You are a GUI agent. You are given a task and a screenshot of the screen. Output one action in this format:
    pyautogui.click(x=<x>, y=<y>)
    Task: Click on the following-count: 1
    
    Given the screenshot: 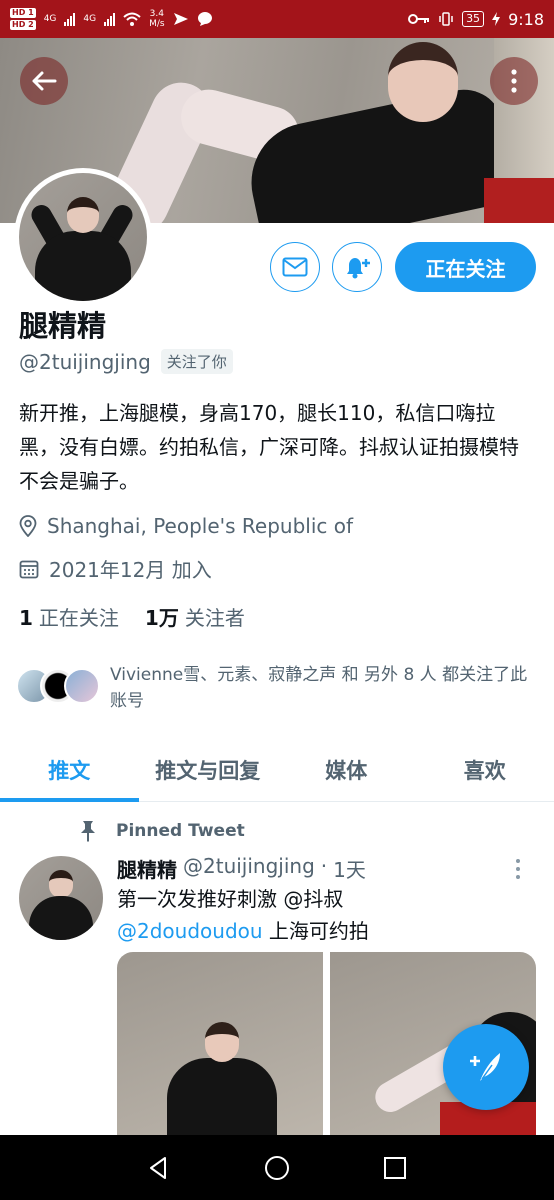 What is the action you would take?
    pyautogui.click(x=26, y=618)
    